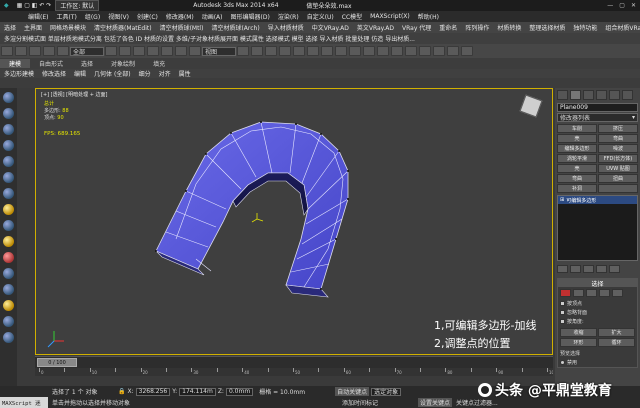 This screenshot has height=408, width=640. I want to click on menu-group: 组(G), so click(92, 16).